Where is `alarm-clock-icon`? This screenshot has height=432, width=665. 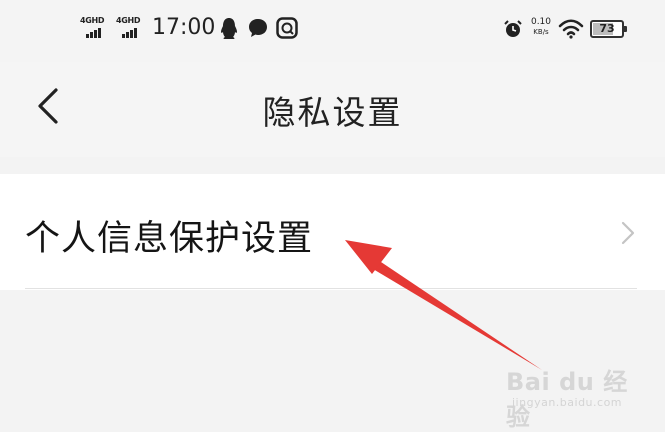
alarm-clock-icon is located at coordinates (513, 28).